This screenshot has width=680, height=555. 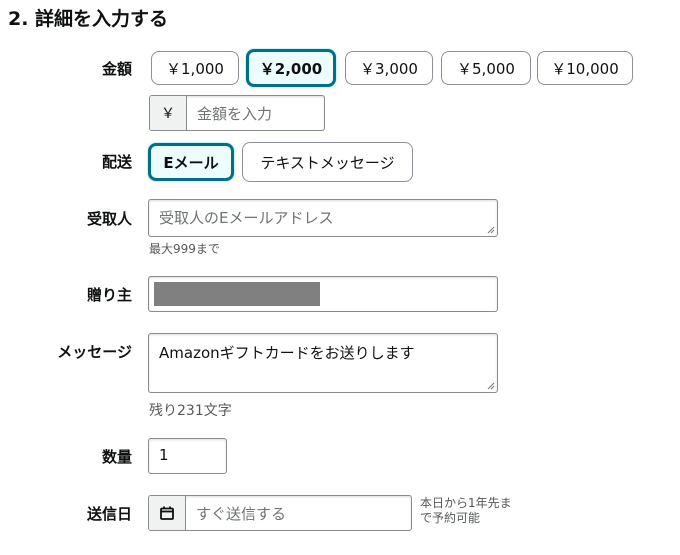 What do you see at coordinates (94, 352) in the screenshot?
I see `message-label: メッセージ` at bounding box center [94, 352].